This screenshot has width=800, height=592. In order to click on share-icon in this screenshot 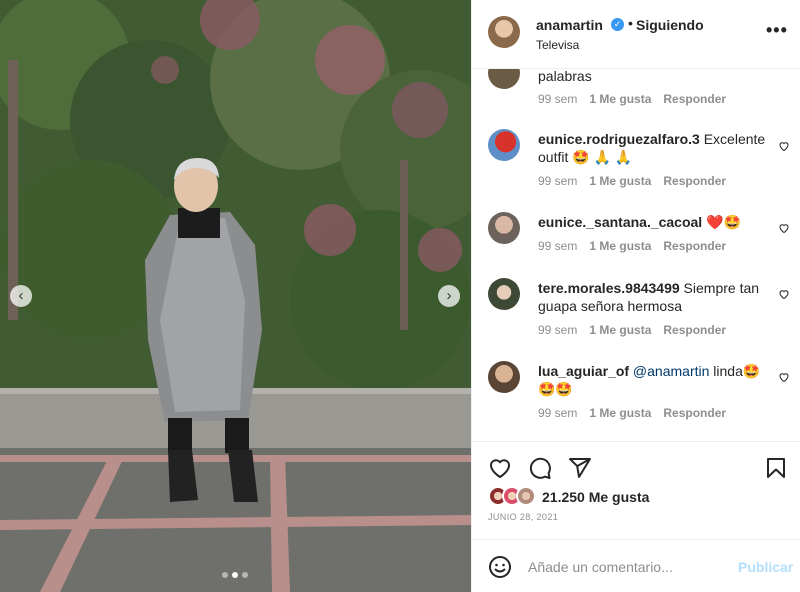, I will do `click(580, 468)`.